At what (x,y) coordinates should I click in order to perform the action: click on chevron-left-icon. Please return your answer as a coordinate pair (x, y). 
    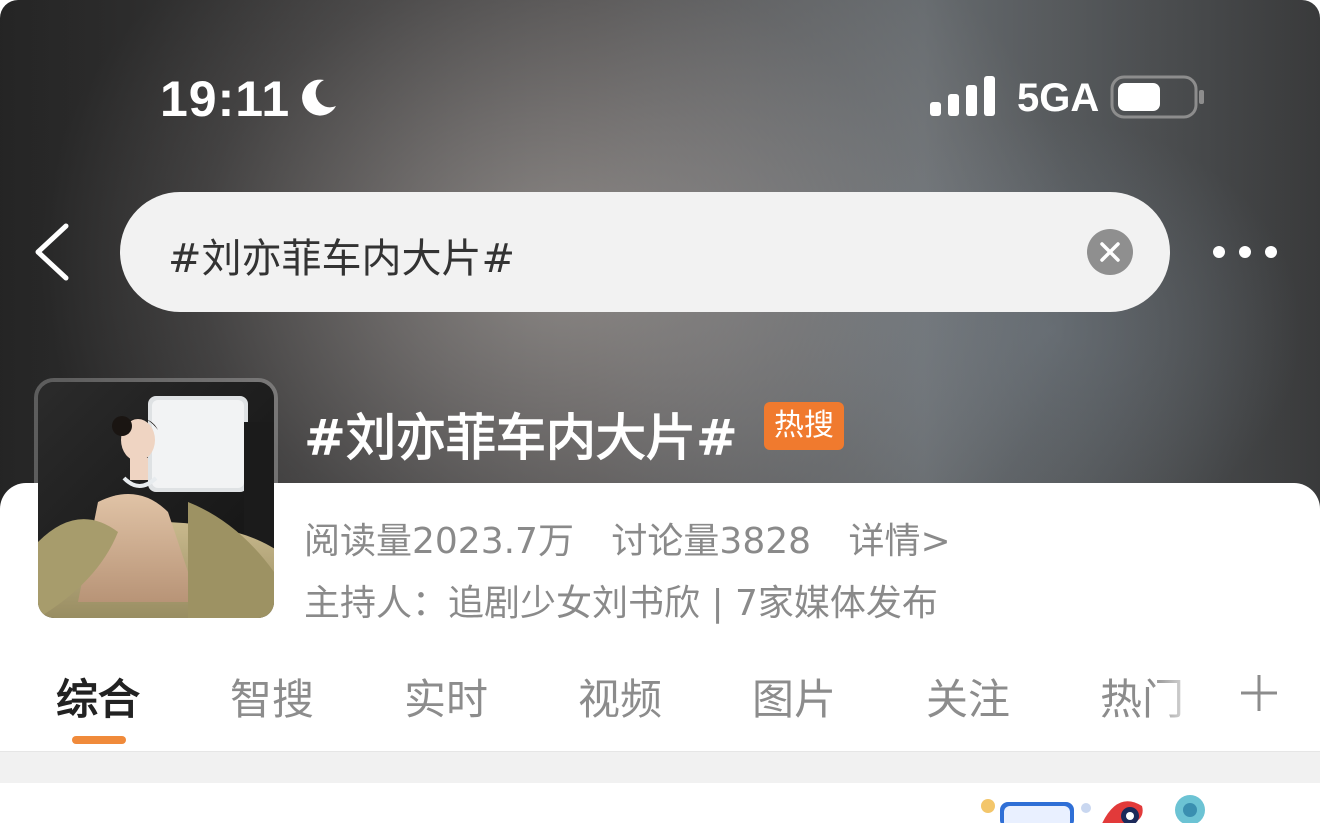
    Looking at the image, I should click on (52, 252).